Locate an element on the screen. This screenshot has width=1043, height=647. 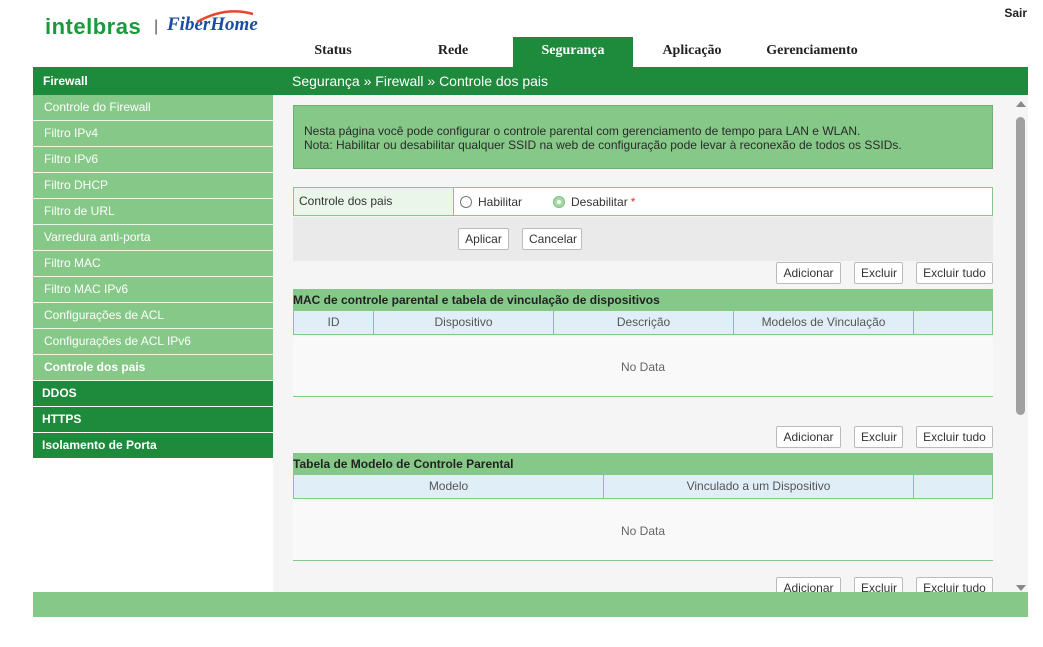
col-id: ID is located at coordinates (334, 322).